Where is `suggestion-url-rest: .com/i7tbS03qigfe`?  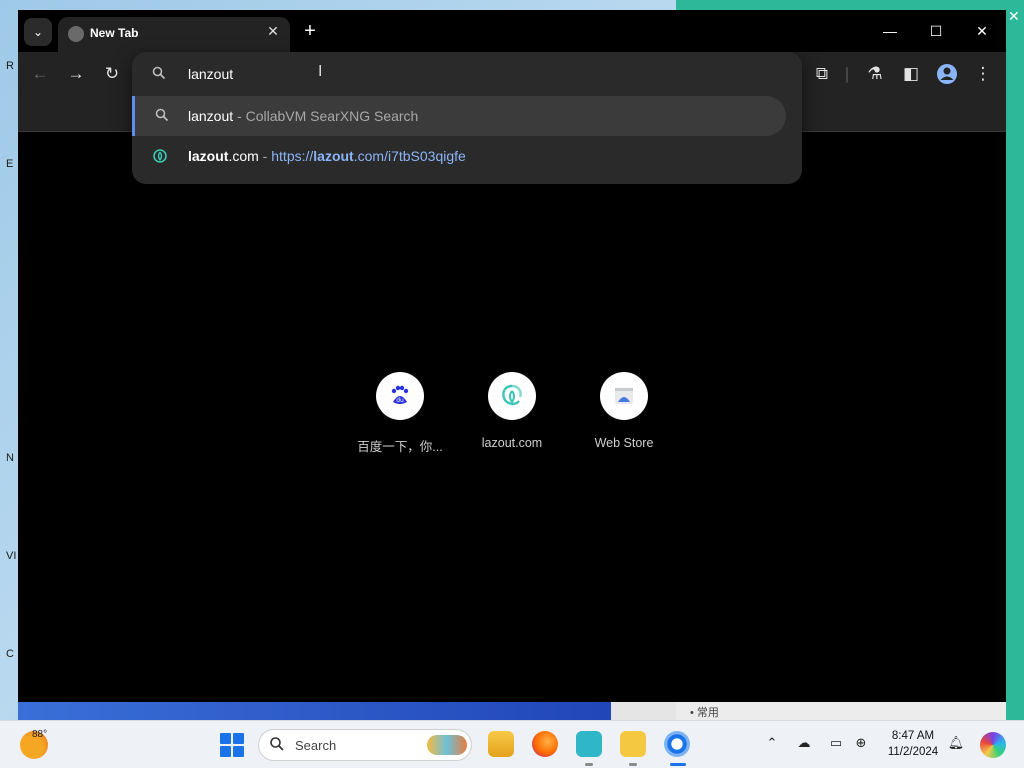
suggestion-url-rest: .com/i7tbS03qigfe is located at coordinates (409, 156).